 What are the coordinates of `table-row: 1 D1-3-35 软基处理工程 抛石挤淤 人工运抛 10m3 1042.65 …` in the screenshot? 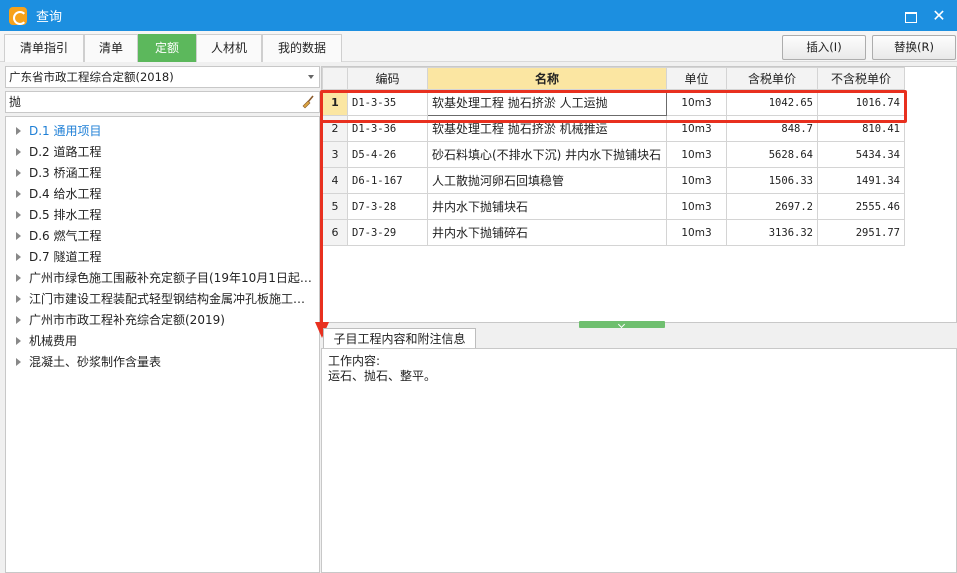 It's located at (613, 102).